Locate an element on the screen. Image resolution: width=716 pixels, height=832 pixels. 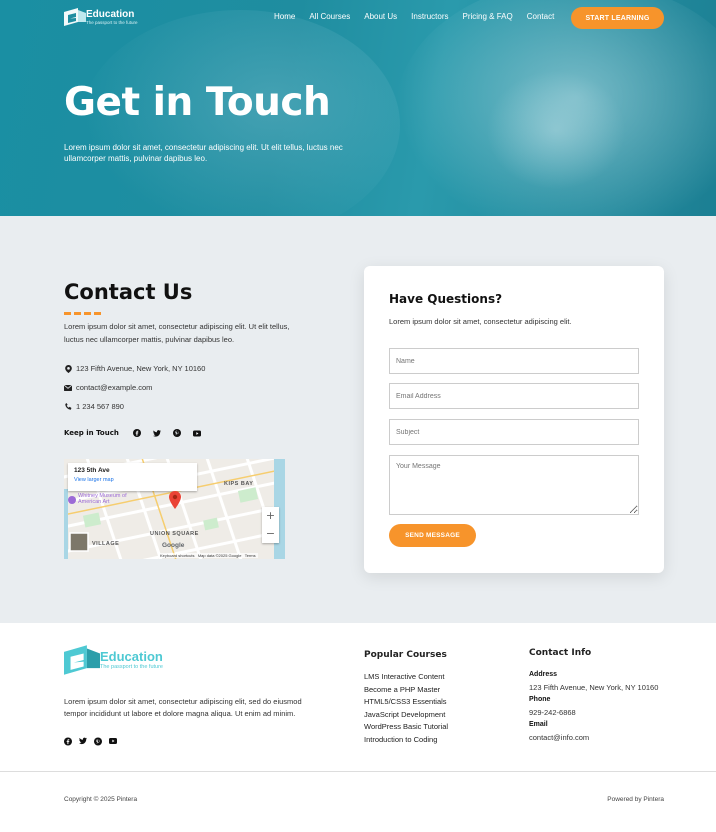
course-link: Become a PHP Master is located at coordinates (402, 689).